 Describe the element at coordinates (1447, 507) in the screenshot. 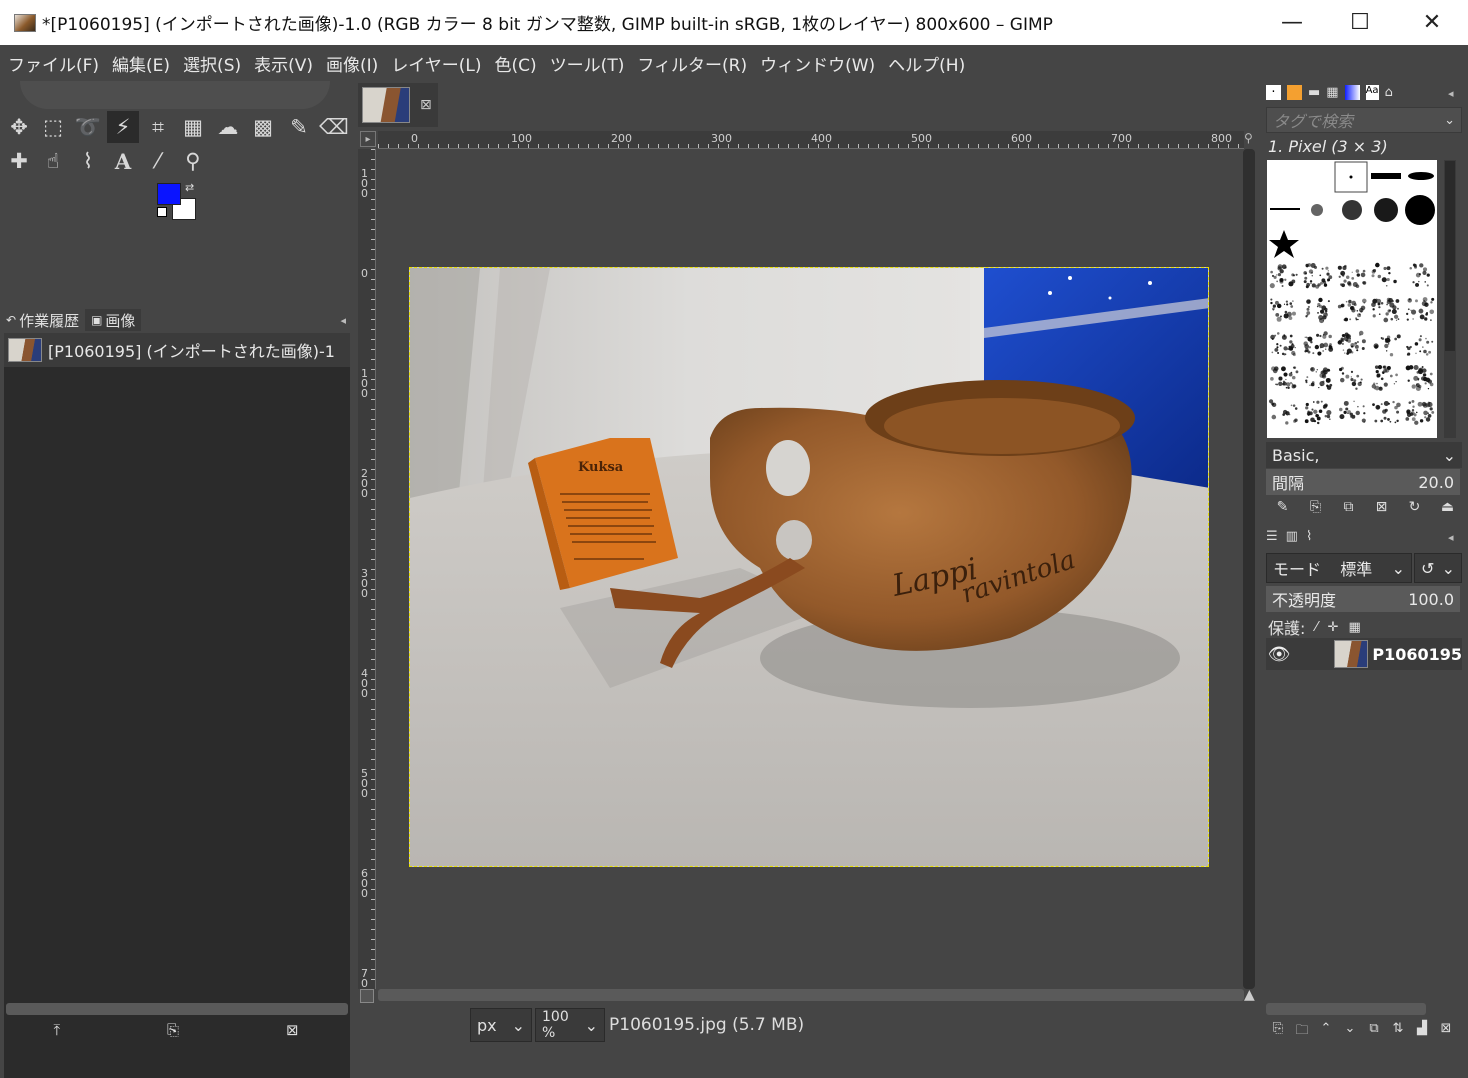

I see `open-brush-icon: ⏏` at that location.